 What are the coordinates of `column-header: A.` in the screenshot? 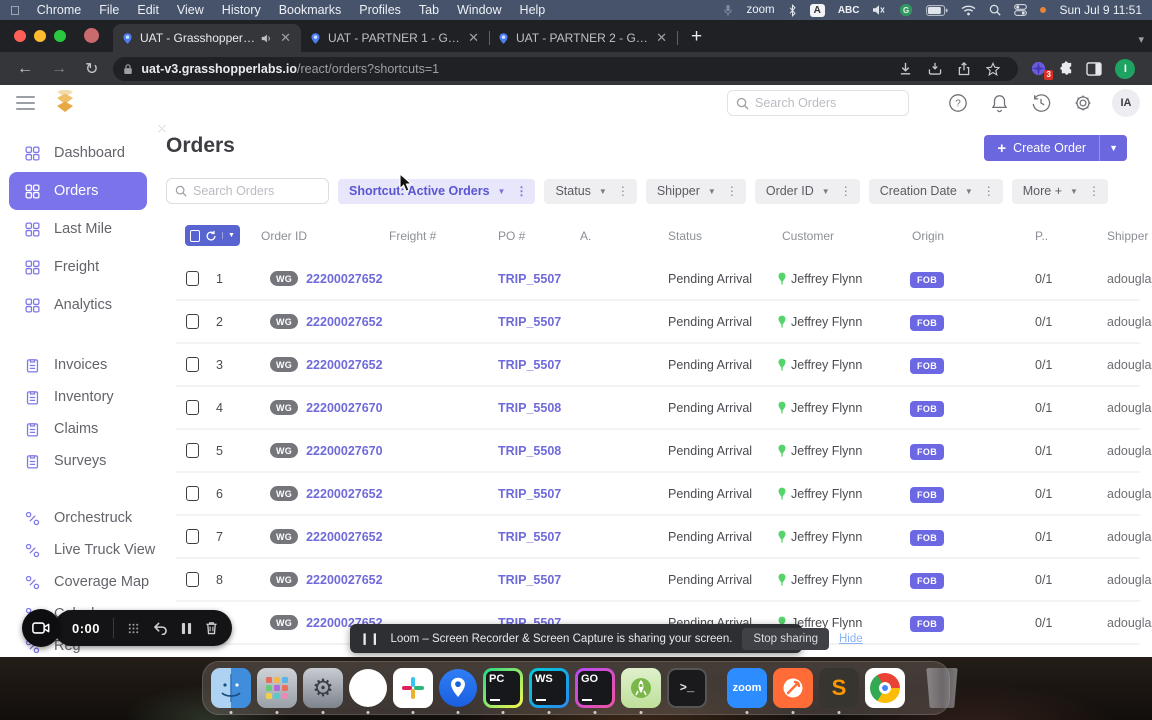 It's located at (612, 236).